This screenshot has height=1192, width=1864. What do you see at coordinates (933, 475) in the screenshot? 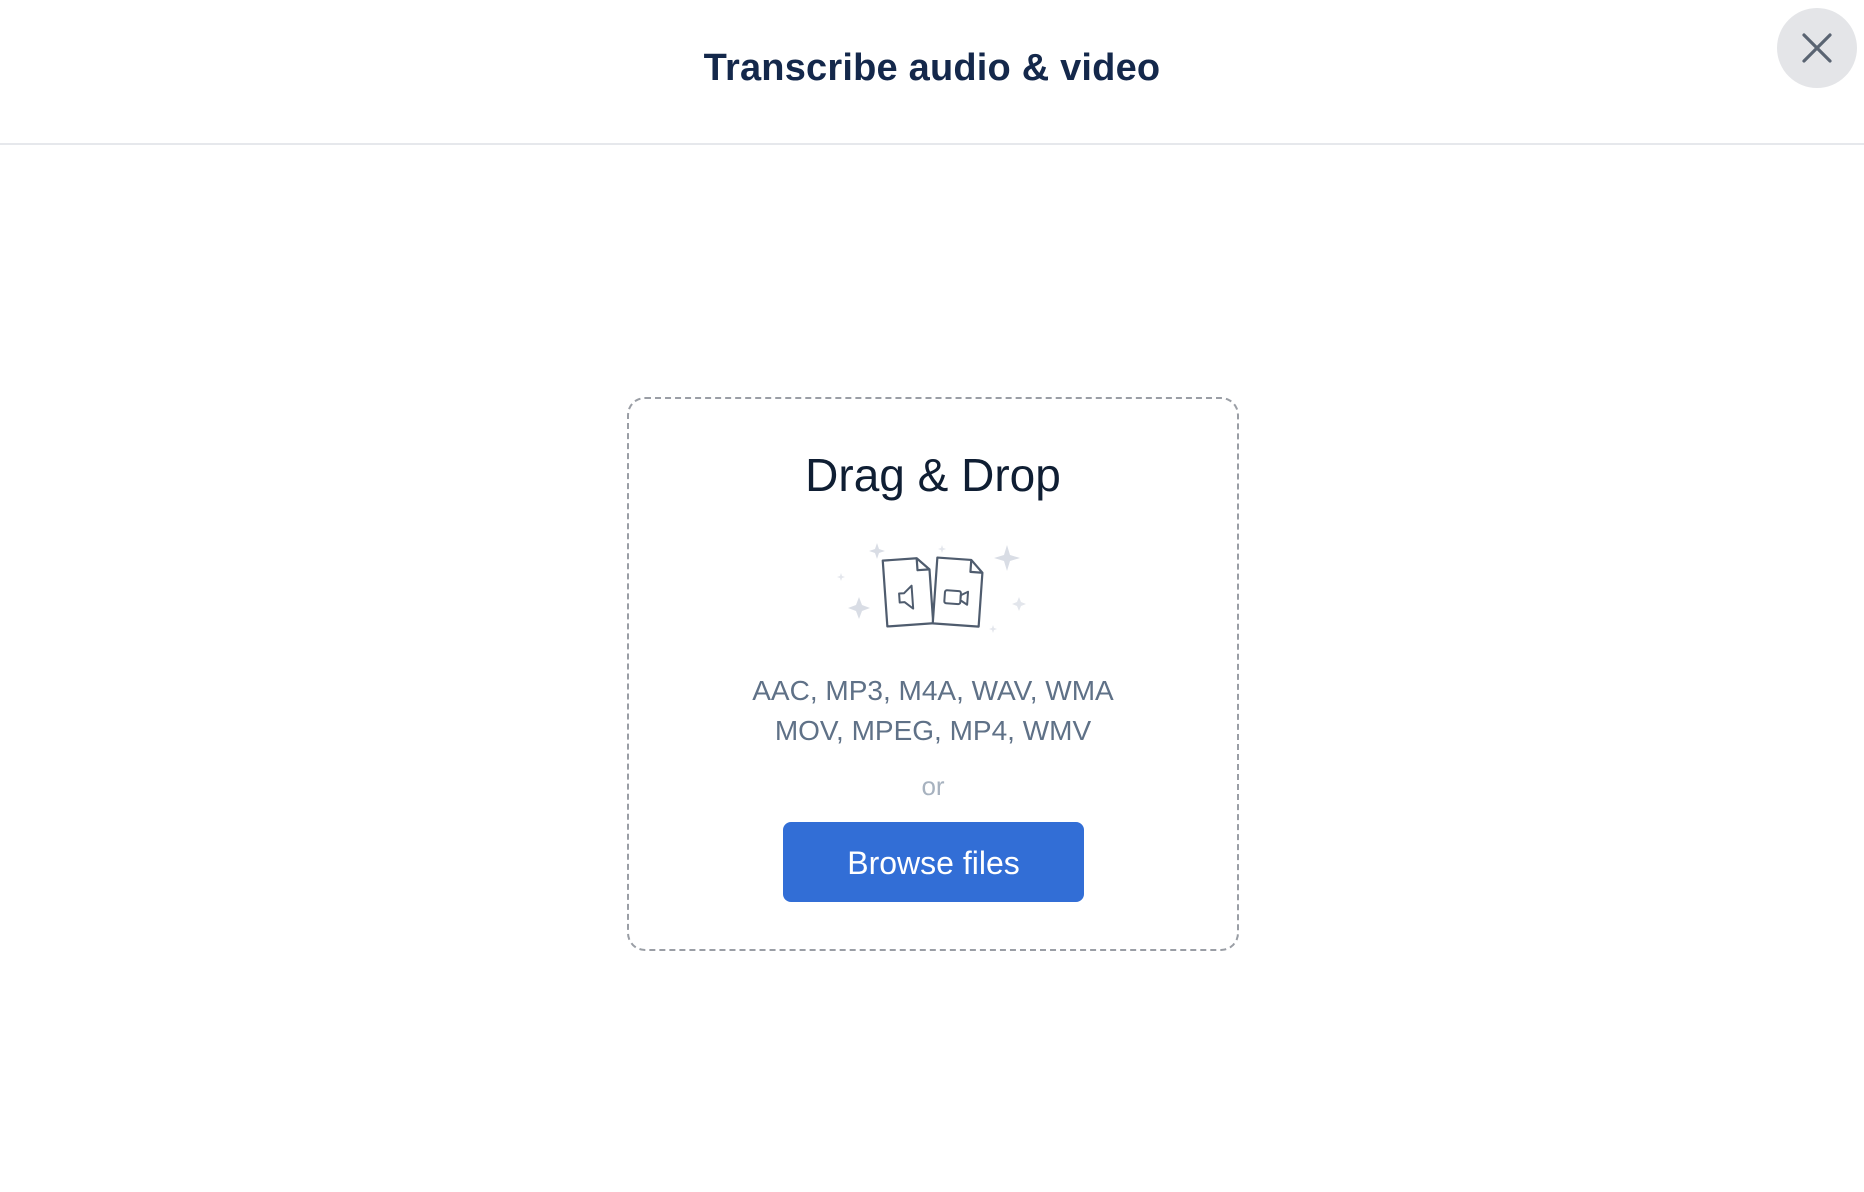
I see `dropzone-title: Drag & Drop` at bounding box center [933, 475].